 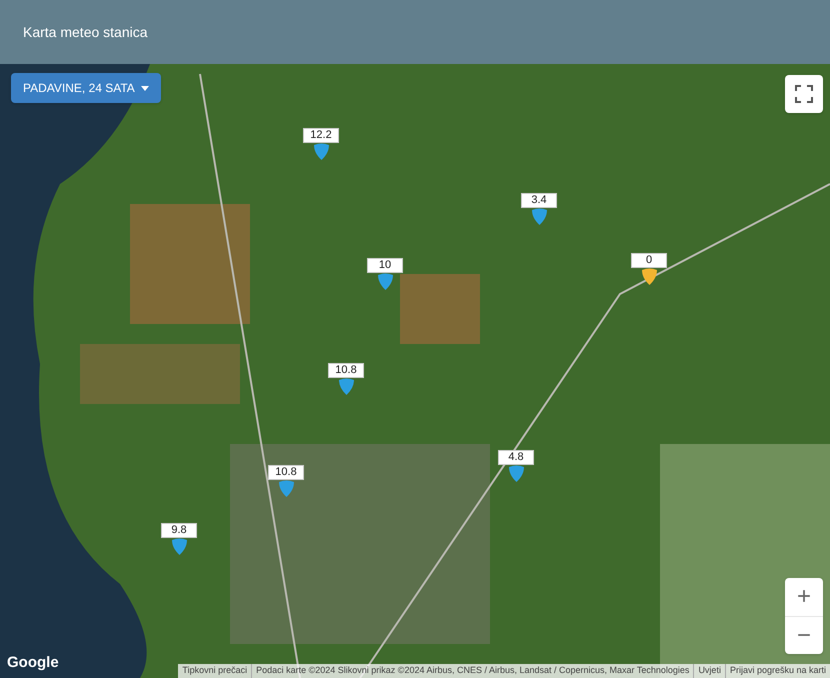 I want to click on station-value-label: 4.8, so click(x=516, y=457).